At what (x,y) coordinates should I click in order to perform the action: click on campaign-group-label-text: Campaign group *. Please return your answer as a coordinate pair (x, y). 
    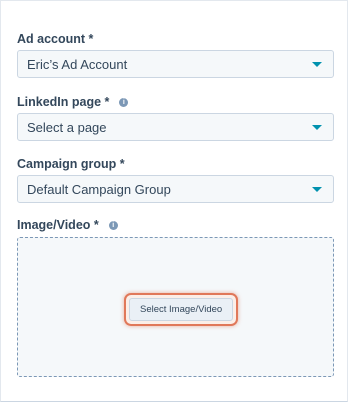
    Looking at the image, I should click on (71, 164).